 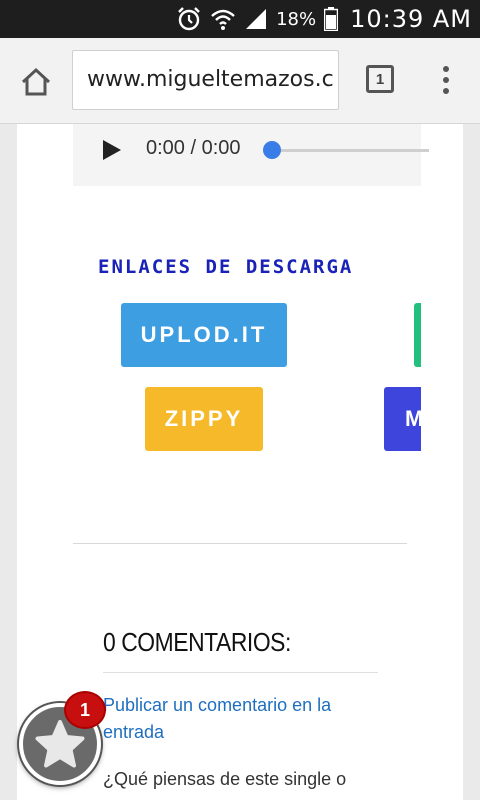 I want to click on audio-seek-track, so click(x=349, y=150).